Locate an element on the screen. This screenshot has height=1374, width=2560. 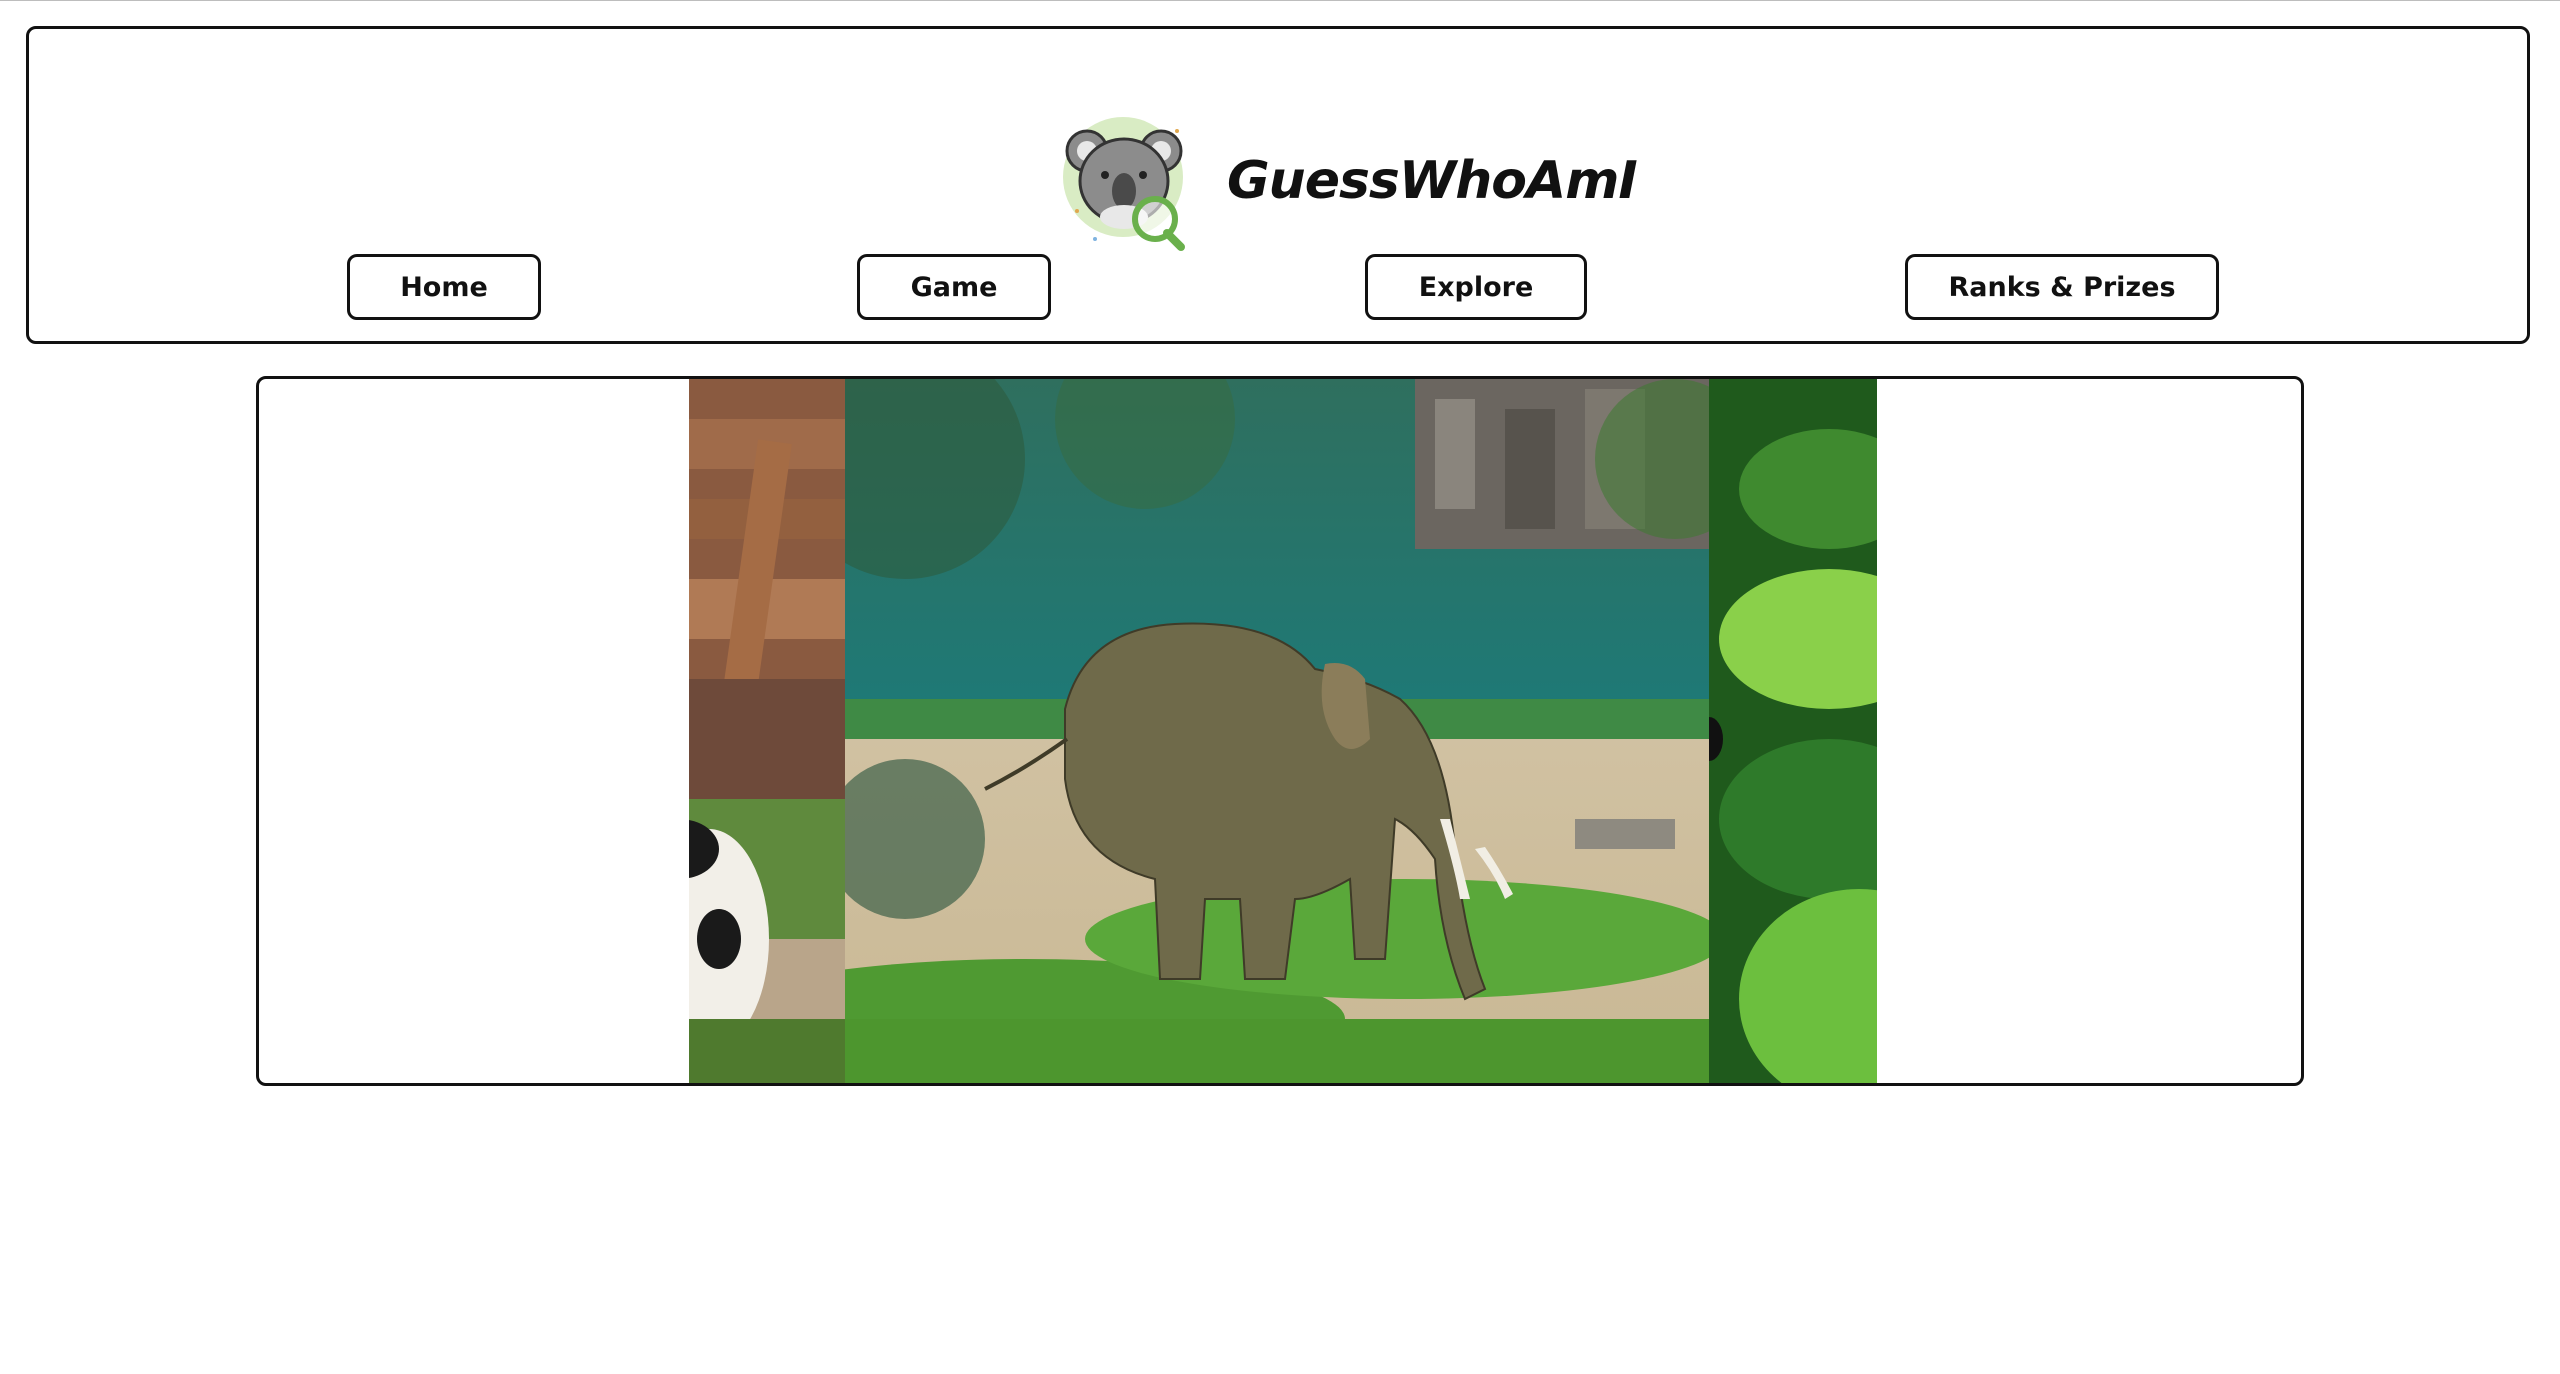
koala-magnifier-icon is located at coordinates (1127, 181).